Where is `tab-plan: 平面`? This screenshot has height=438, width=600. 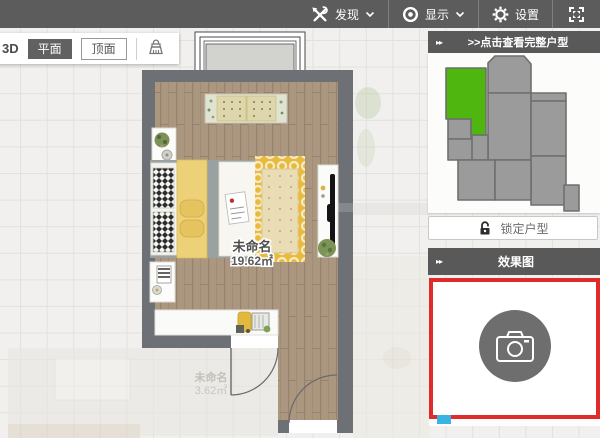
tab-plan: 平面 is located at coordinates (49, 48).